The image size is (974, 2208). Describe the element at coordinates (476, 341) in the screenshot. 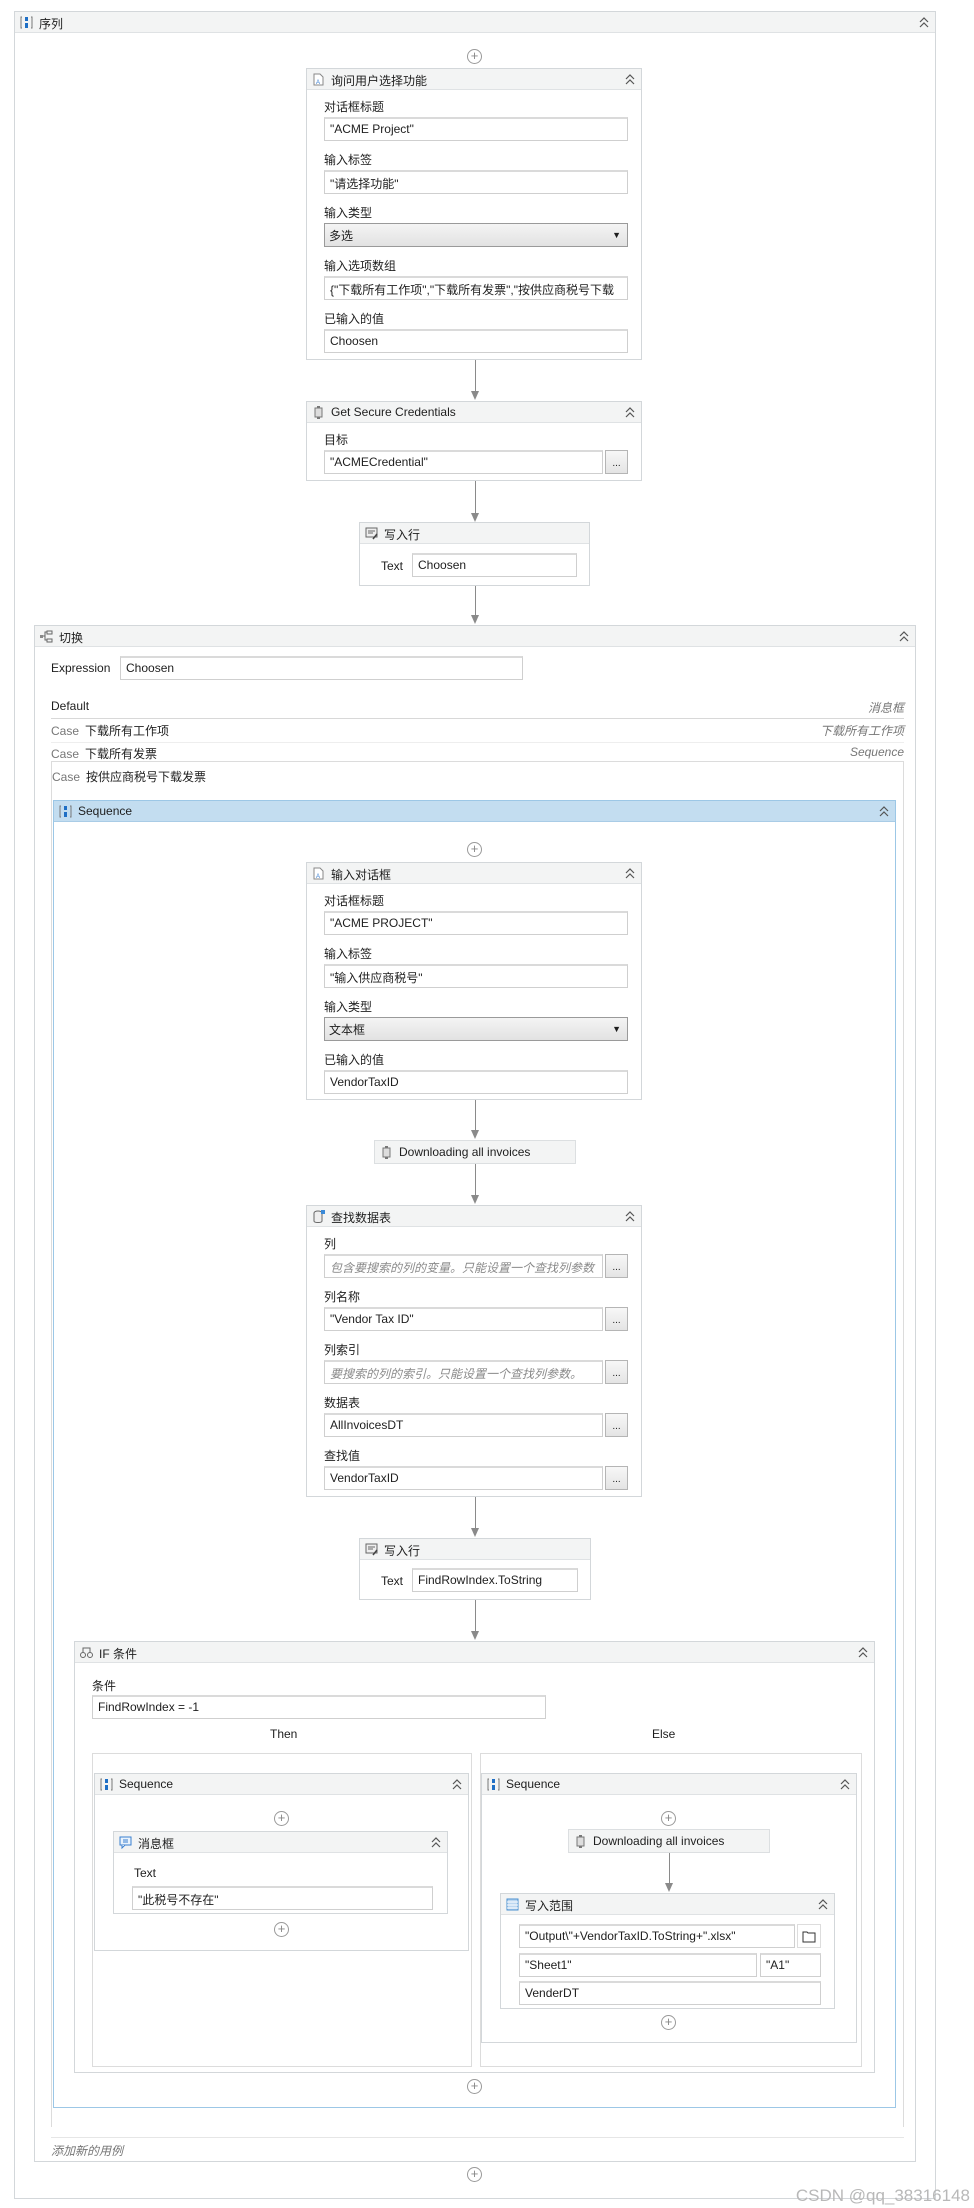

I see `result-input: Choosen` at that location.